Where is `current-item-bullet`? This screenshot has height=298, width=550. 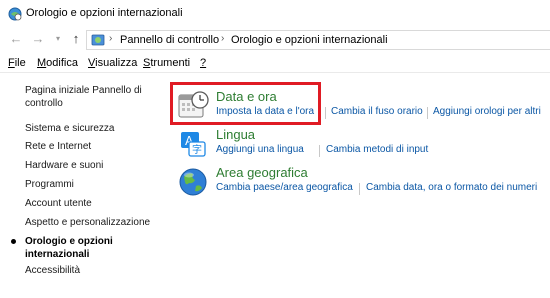 current-item-bullet is located at coordinates (13, 241).